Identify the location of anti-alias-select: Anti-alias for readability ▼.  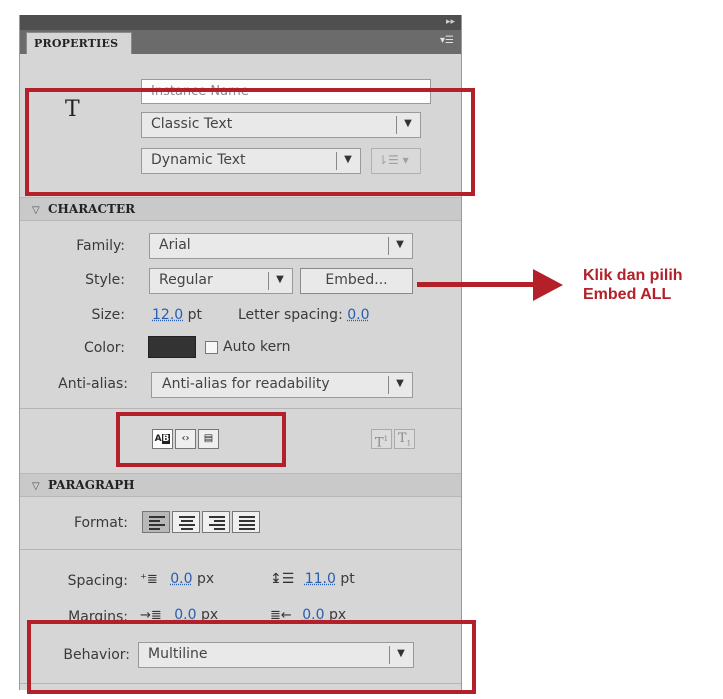
(282, 385).